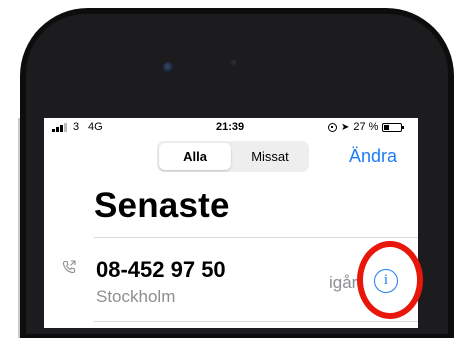 This screenshot has height=338, width=454. I want to click on phone-outgoing-icon, so click(69, 267).